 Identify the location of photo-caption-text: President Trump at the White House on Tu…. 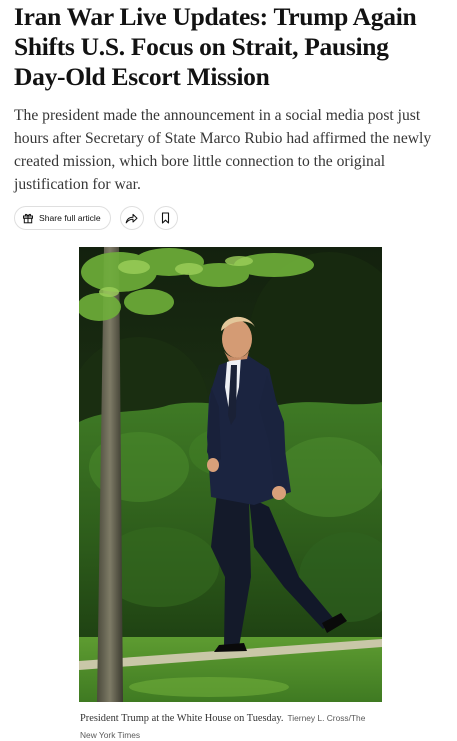
(182, 718).